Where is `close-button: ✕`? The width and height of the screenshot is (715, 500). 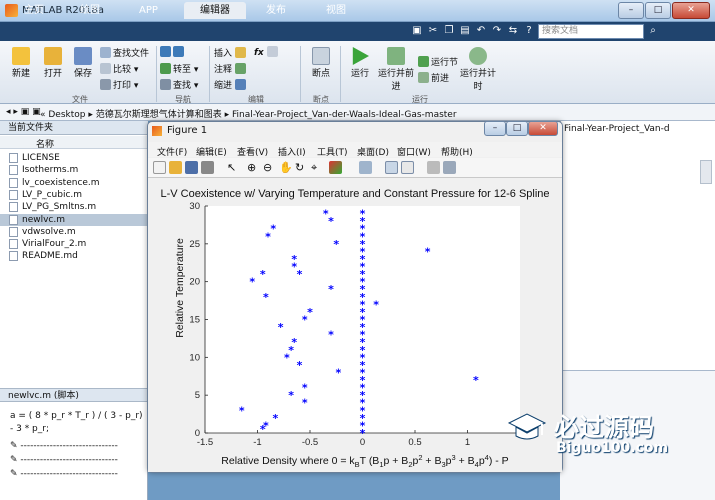 close-button: ✕ is located at coordinates (691, 10).